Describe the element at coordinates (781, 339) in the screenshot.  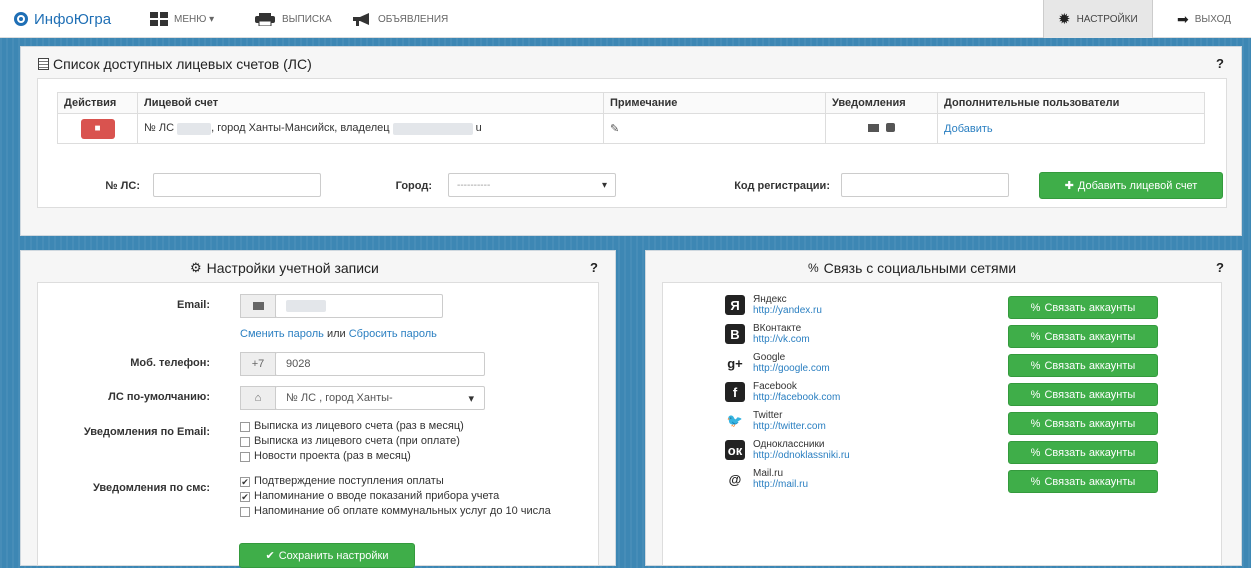
I see `social-url: http://vk.com` at that location.